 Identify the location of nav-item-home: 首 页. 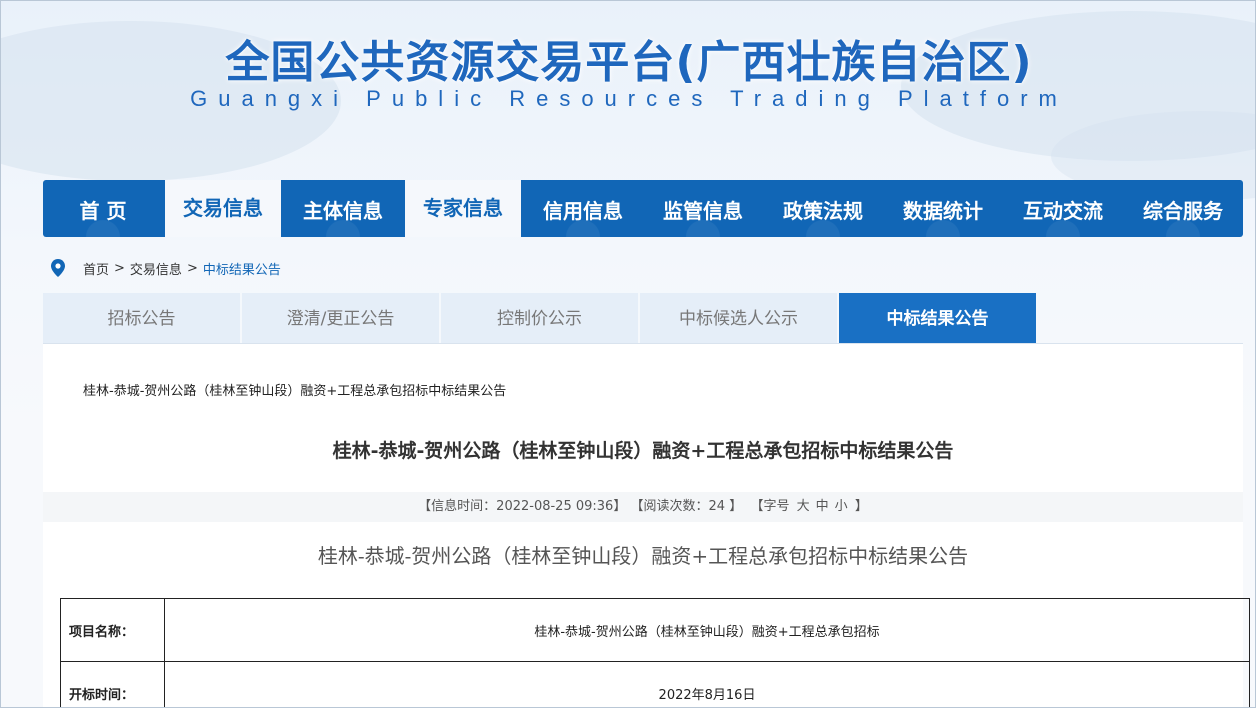
(103, 208).